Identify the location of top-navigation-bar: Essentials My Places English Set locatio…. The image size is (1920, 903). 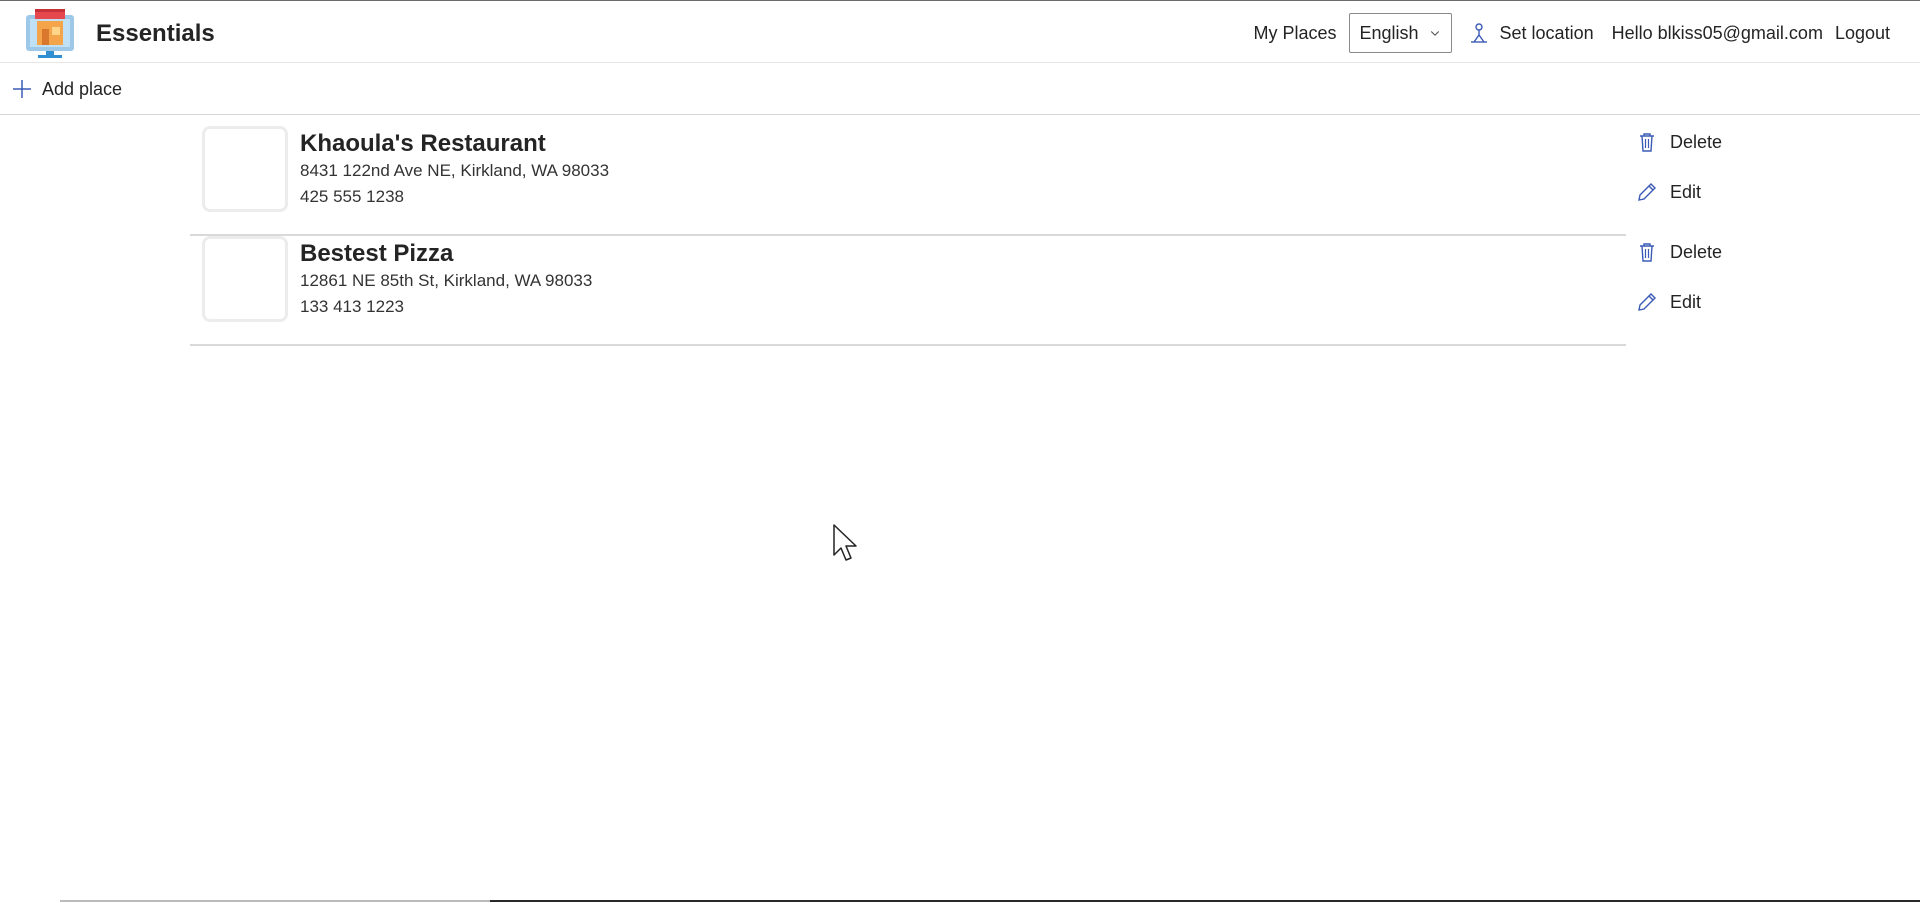
(960, 31).